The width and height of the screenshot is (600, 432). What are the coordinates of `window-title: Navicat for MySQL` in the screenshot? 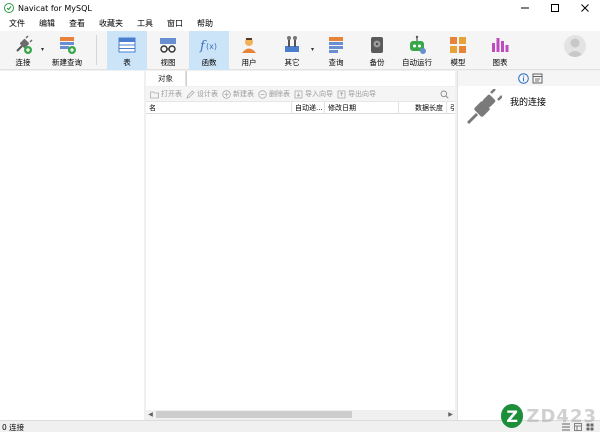 It's located at (55, 8).